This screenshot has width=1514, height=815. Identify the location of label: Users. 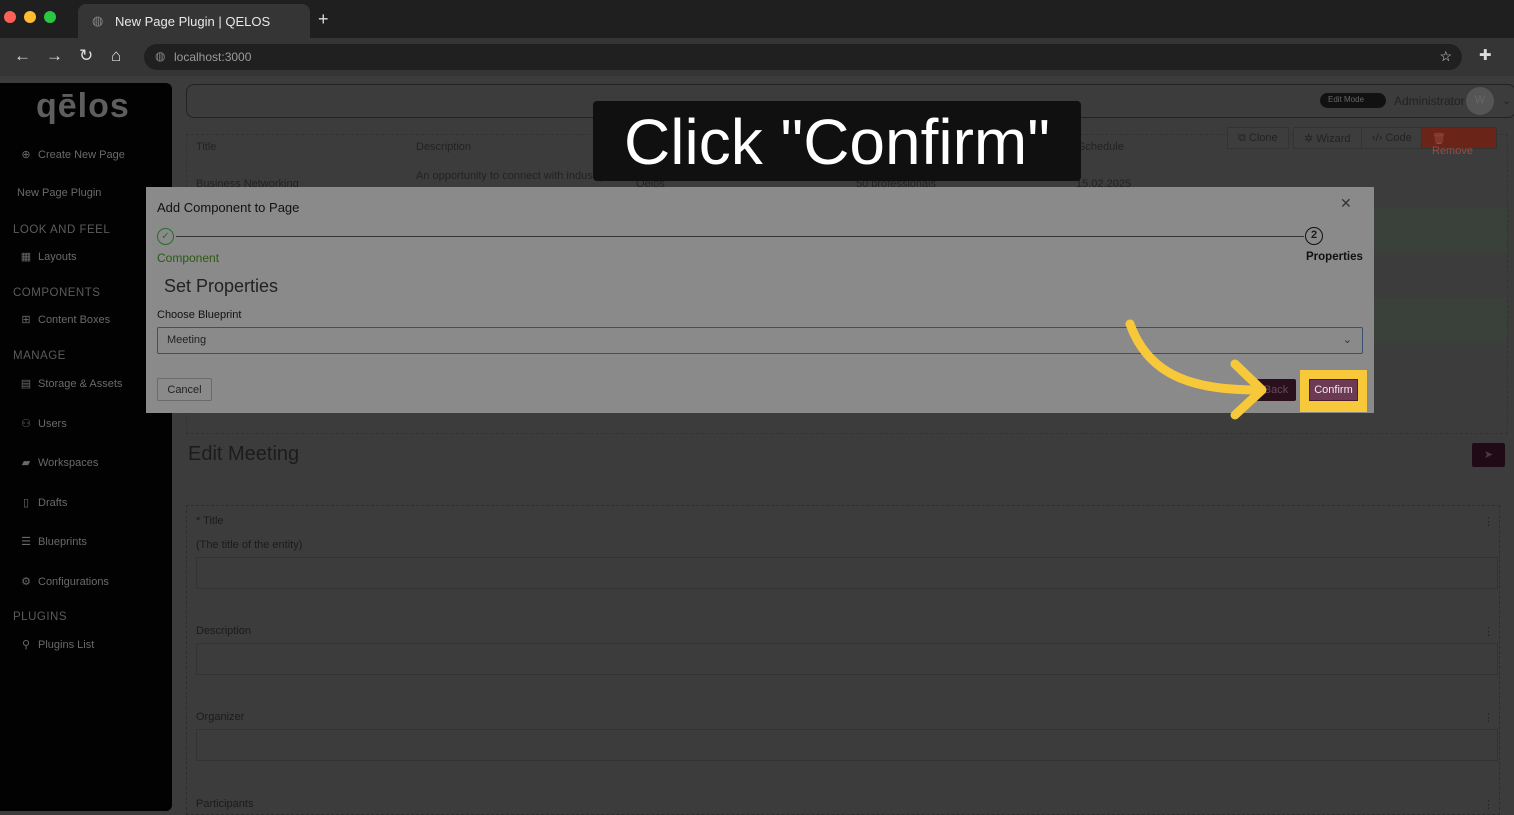
(52, 424).